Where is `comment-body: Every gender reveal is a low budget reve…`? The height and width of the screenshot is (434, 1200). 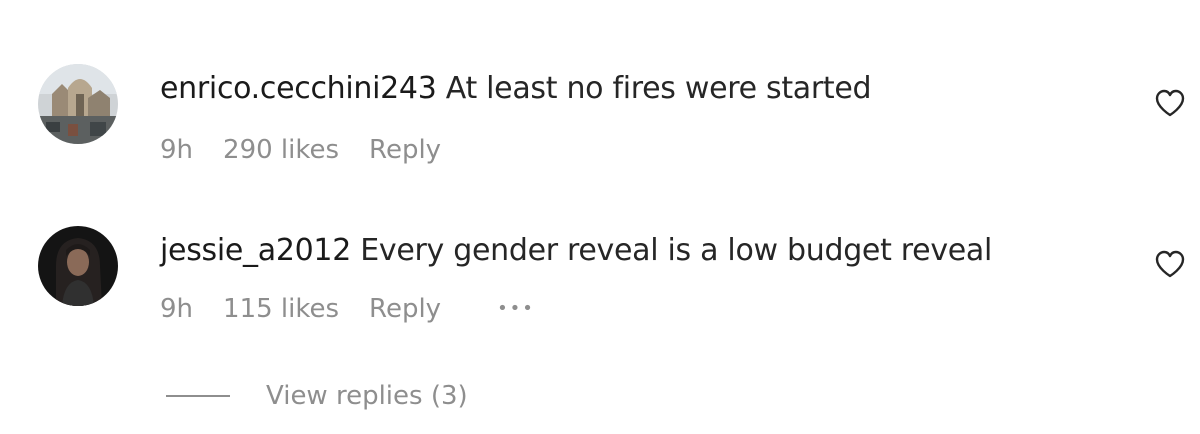
comment-body: Every gender reveal is a low budget reve… is located at coordinates (676, 250).